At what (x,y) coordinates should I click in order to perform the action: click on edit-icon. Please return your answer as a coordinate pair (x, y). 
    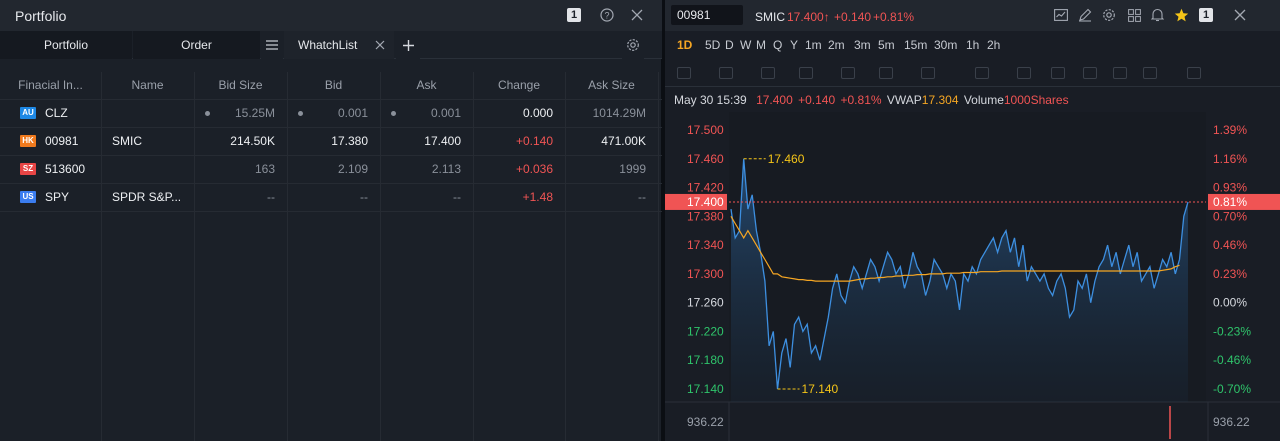
    Looking at the image, I should click on (1085, 15).